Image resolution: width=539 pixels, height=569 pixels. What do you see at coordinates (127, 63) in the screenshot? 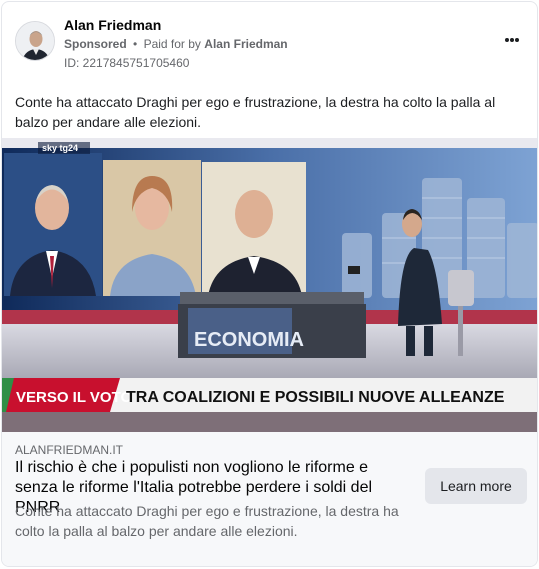
I see `ad-id: ID: 2217845751705460` at bounding box center [127, 63].